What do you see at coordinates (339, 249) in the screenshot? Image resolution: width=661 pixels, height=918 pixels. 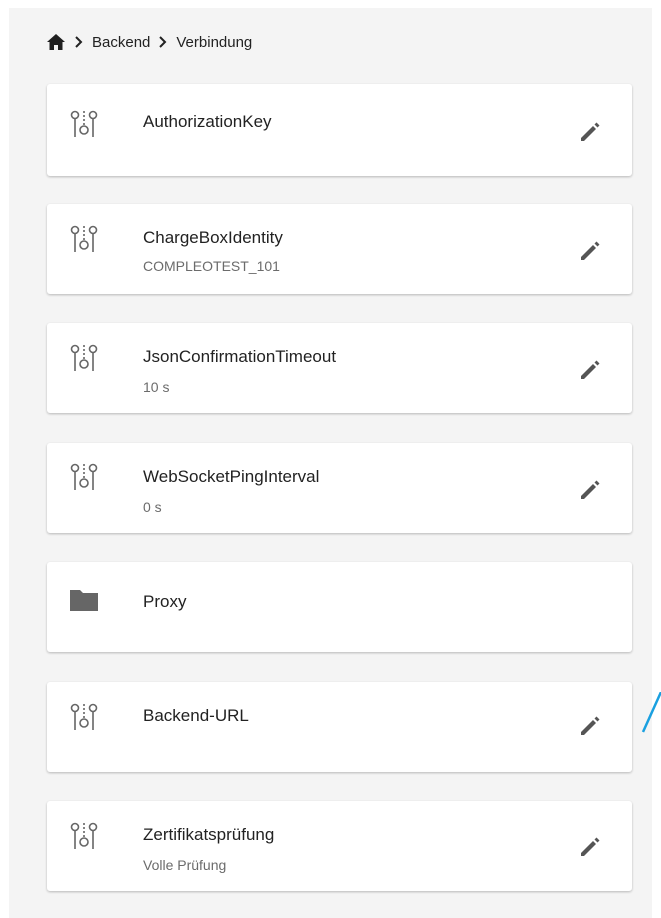 I see `setting-card-chargeboxidentity: ChargeBoxIdentity COMPLEOTEST_101` at bounding box center [339, 249].